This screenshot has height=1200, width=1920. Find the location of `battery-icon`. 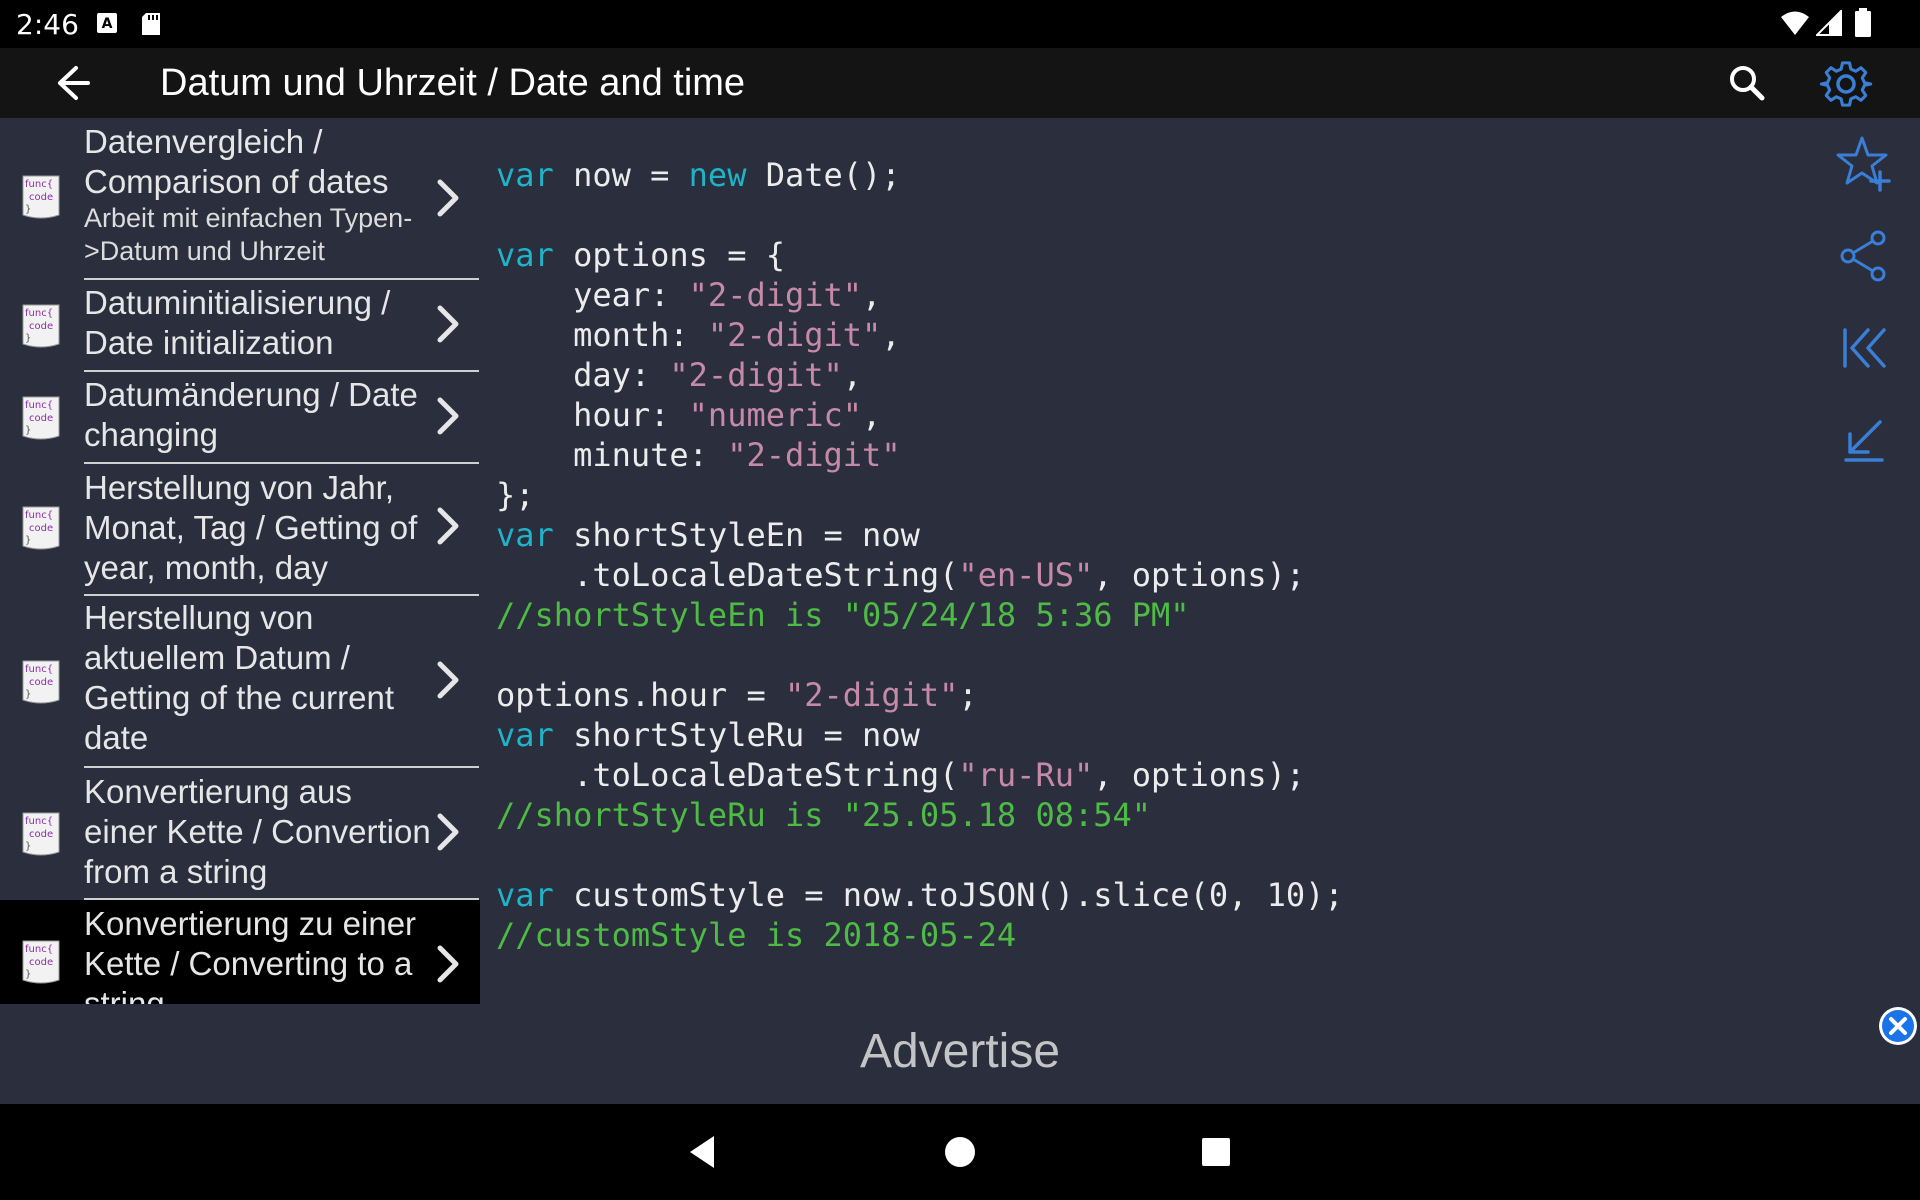

battery-icon is located at coordinates (1863, 25).